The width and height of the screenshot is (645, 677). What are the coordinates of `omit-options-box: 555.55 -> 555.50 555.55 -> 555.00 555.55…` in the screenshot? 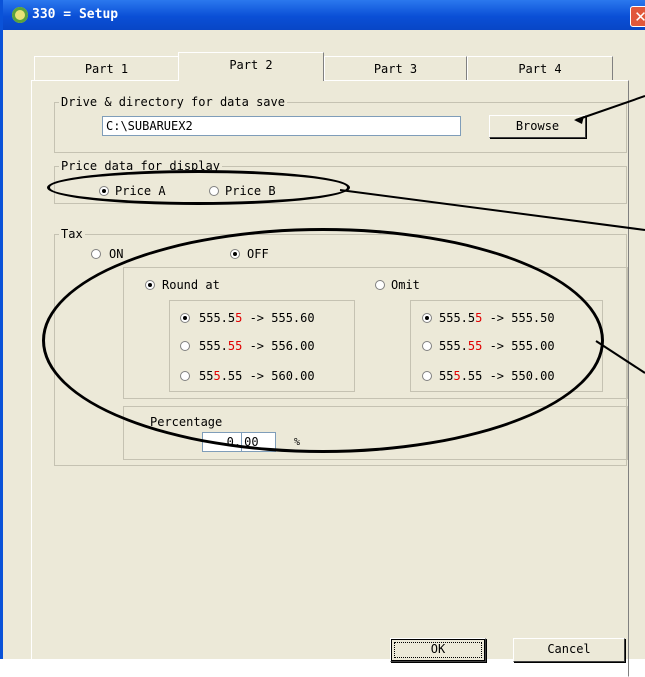 It's located at (506, 346).